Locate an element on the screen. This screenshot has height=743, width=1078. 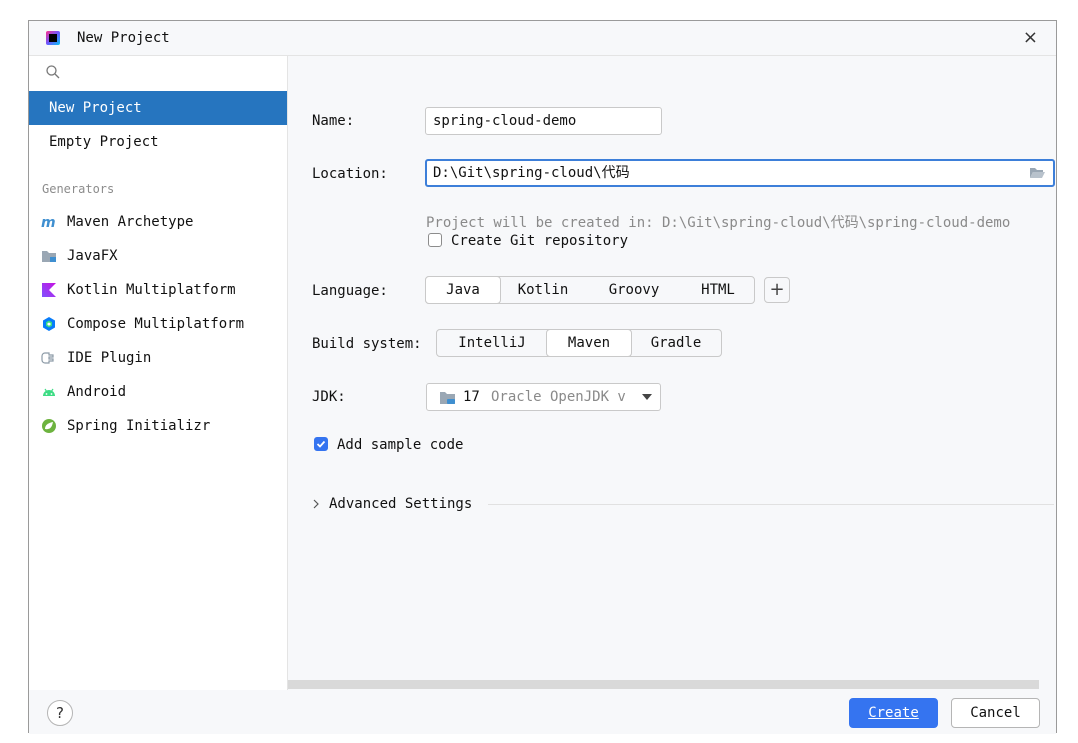
android-icon is located at coordinates (49, 392).